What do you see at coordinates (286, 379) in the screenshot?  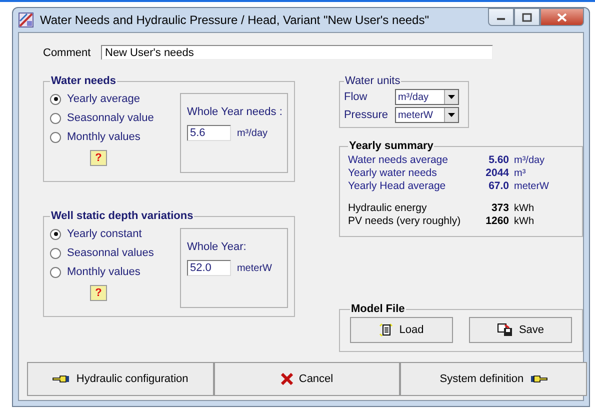 I see `cross-icon` at bounding box center [286, 379].